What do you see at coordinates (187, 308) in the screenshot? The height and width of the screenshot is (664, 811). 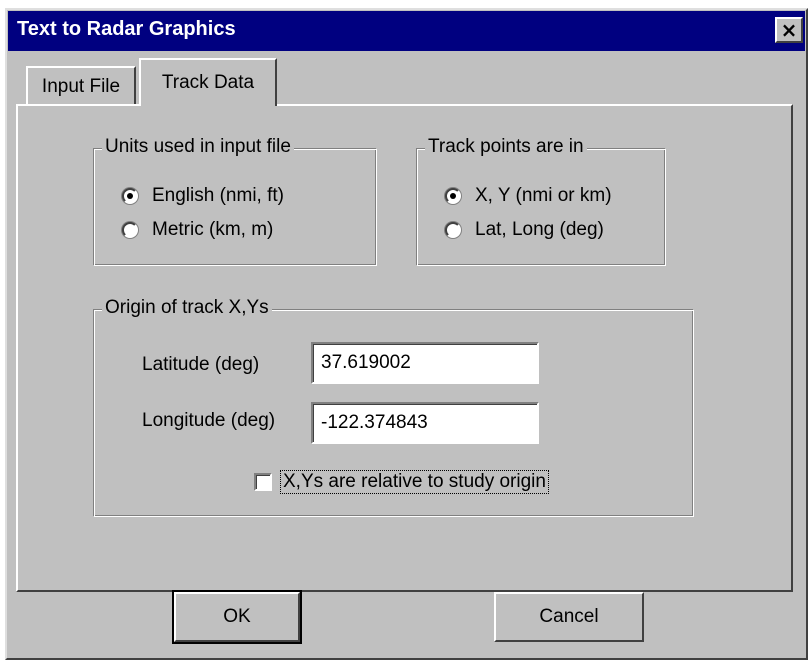 I see `origin-group-legend: Origin of track X,Ys` at bounding box center [187, 308].